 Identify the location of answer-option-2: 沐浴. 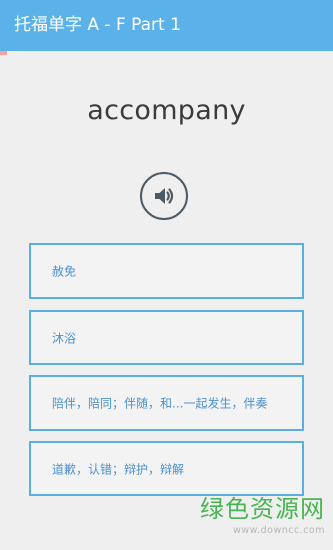
(166, 337).